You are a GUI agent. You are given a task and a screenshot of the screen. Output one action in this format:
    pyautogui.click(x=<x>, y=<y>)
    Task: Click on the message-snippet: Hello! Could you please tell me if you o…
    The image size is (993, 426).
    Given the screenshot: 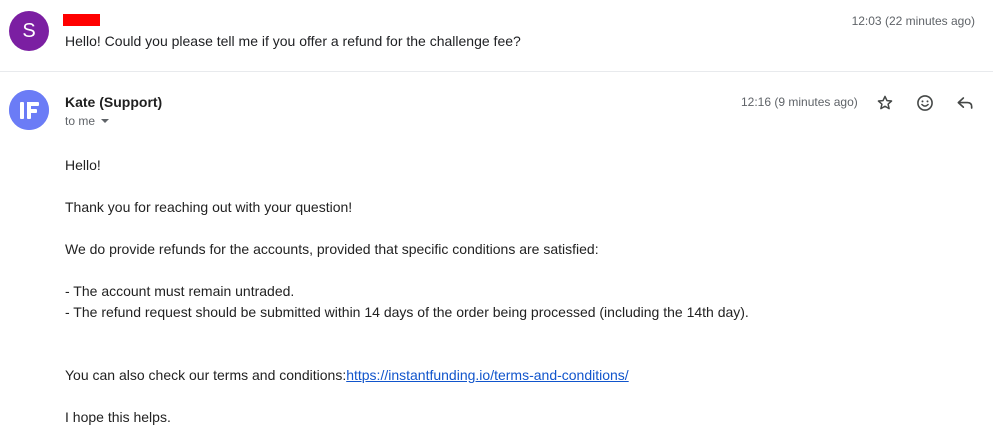 What is the action you would take?
    pyautogui.click(x=293, y=41)
    